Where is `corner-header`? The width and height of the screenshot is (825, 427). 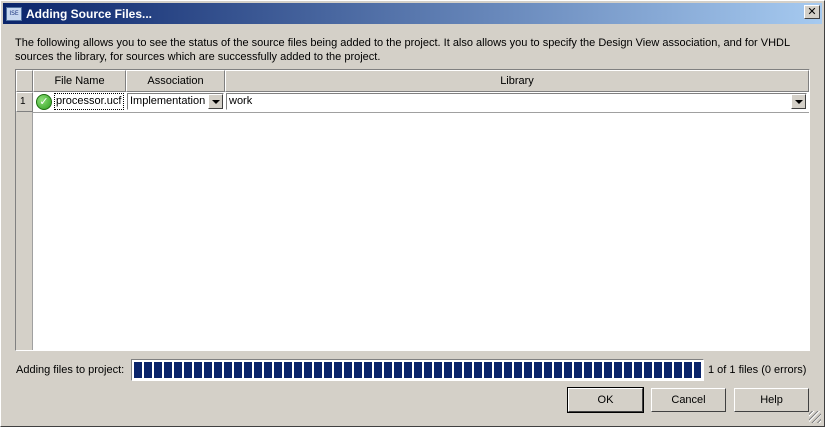
corner-header is located at coordinates (24, 81).